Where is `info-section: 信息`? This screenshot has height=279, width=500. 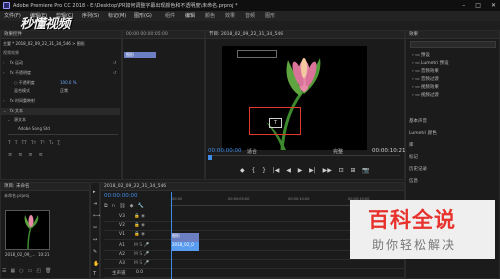 info-section: 信息 is located at coordinates (413, 181).